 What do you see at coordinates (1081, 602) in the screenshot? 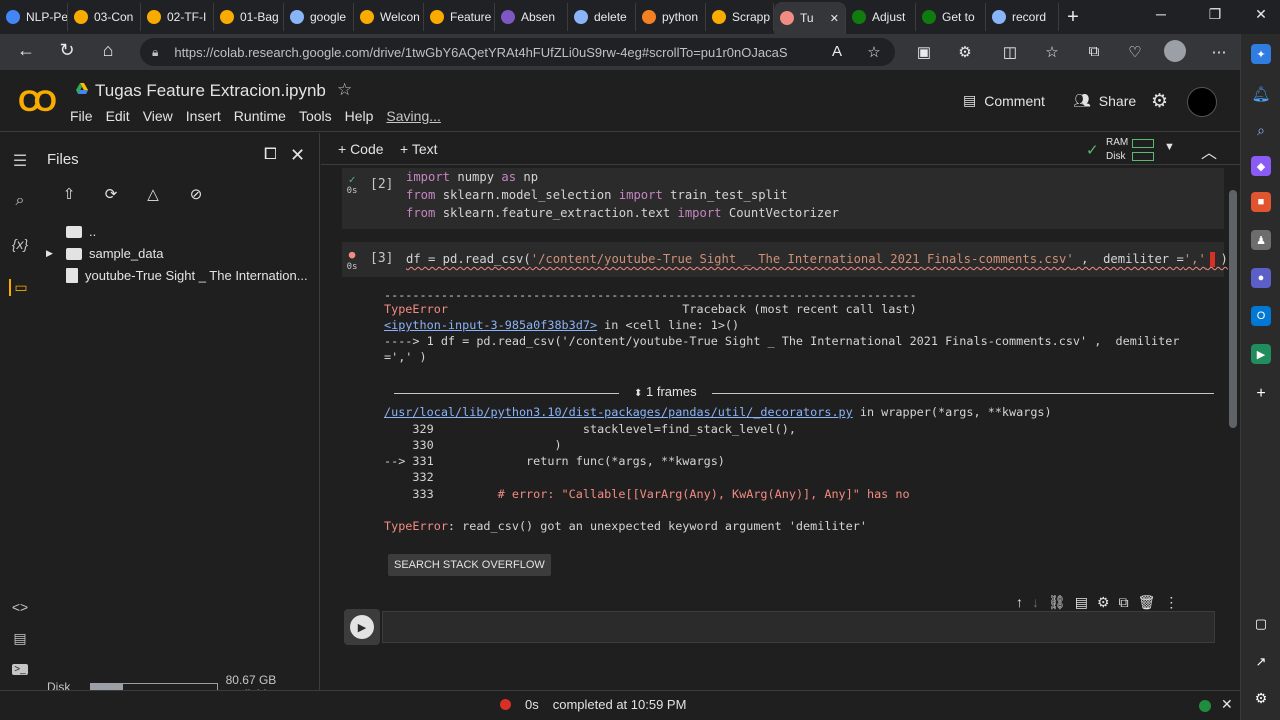
I see `comment-icon: ▤` at bounding box center [1081, 602].